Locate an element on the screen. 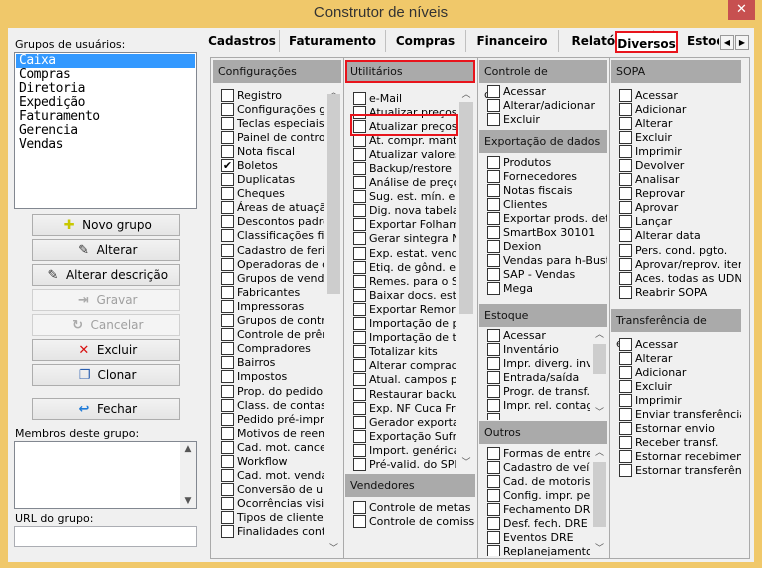  permission-item: Impr. rel. contagem is located at coordinates (538, 405).